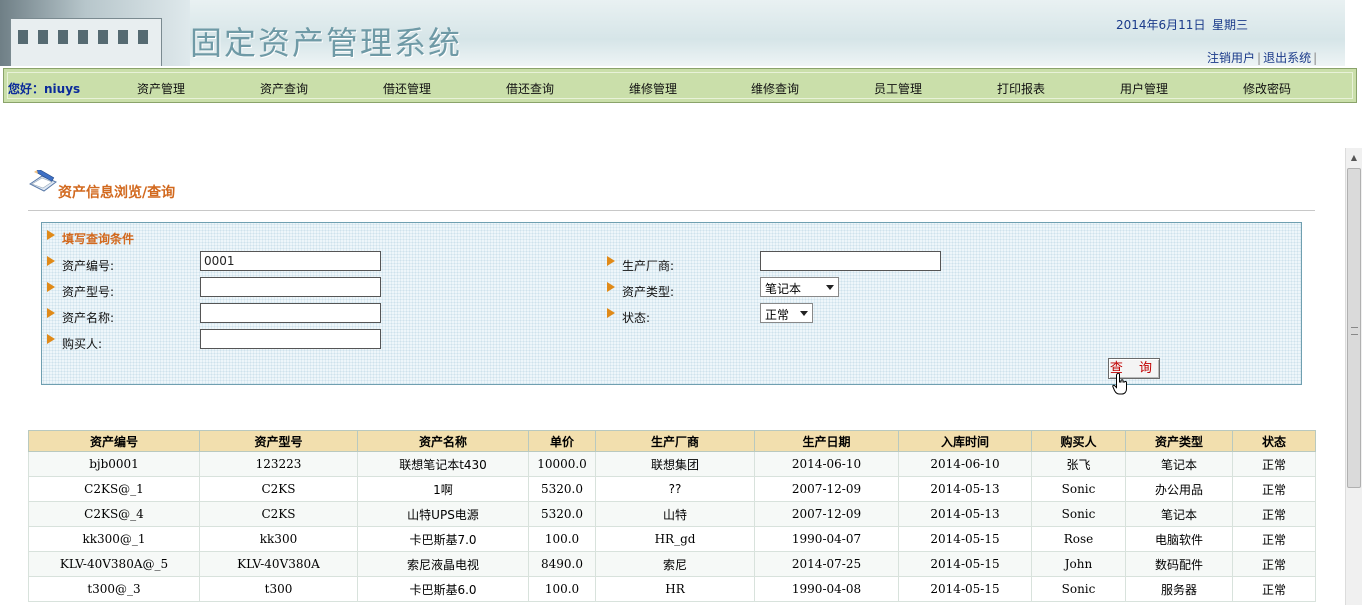 The image size is (1362, 605). I want to click on table-cell: Rose, so click(1078, 539).